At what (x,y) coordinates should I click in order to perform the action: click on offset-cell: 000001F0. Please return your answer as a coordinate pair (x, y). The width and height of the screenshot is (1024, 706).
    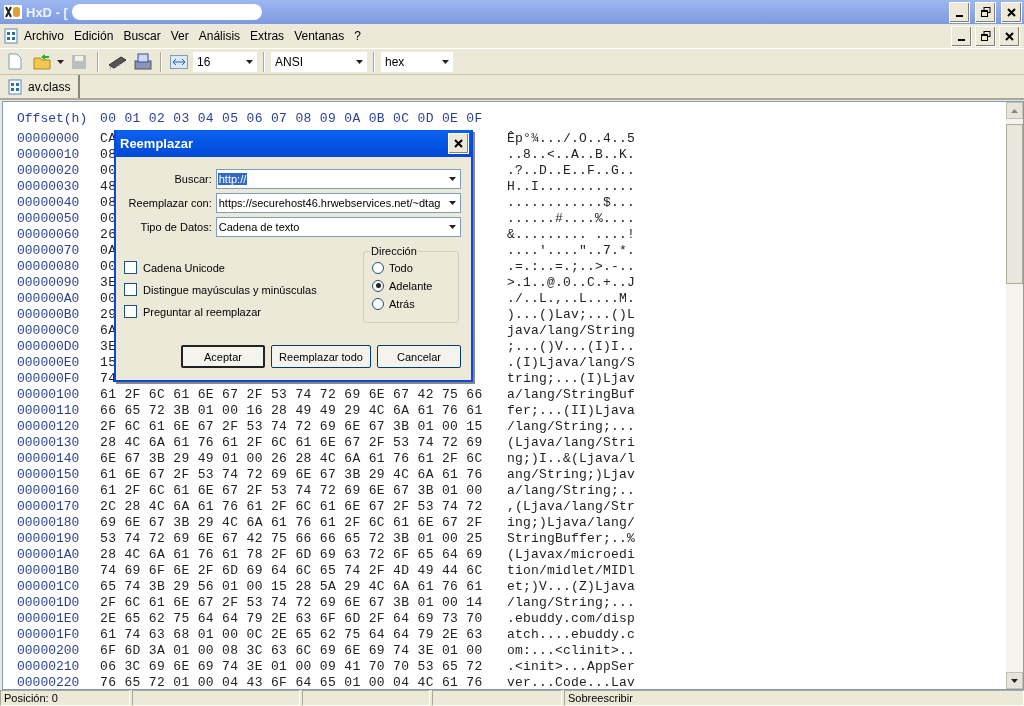
    Looking at the image, I should click on (48, 635).